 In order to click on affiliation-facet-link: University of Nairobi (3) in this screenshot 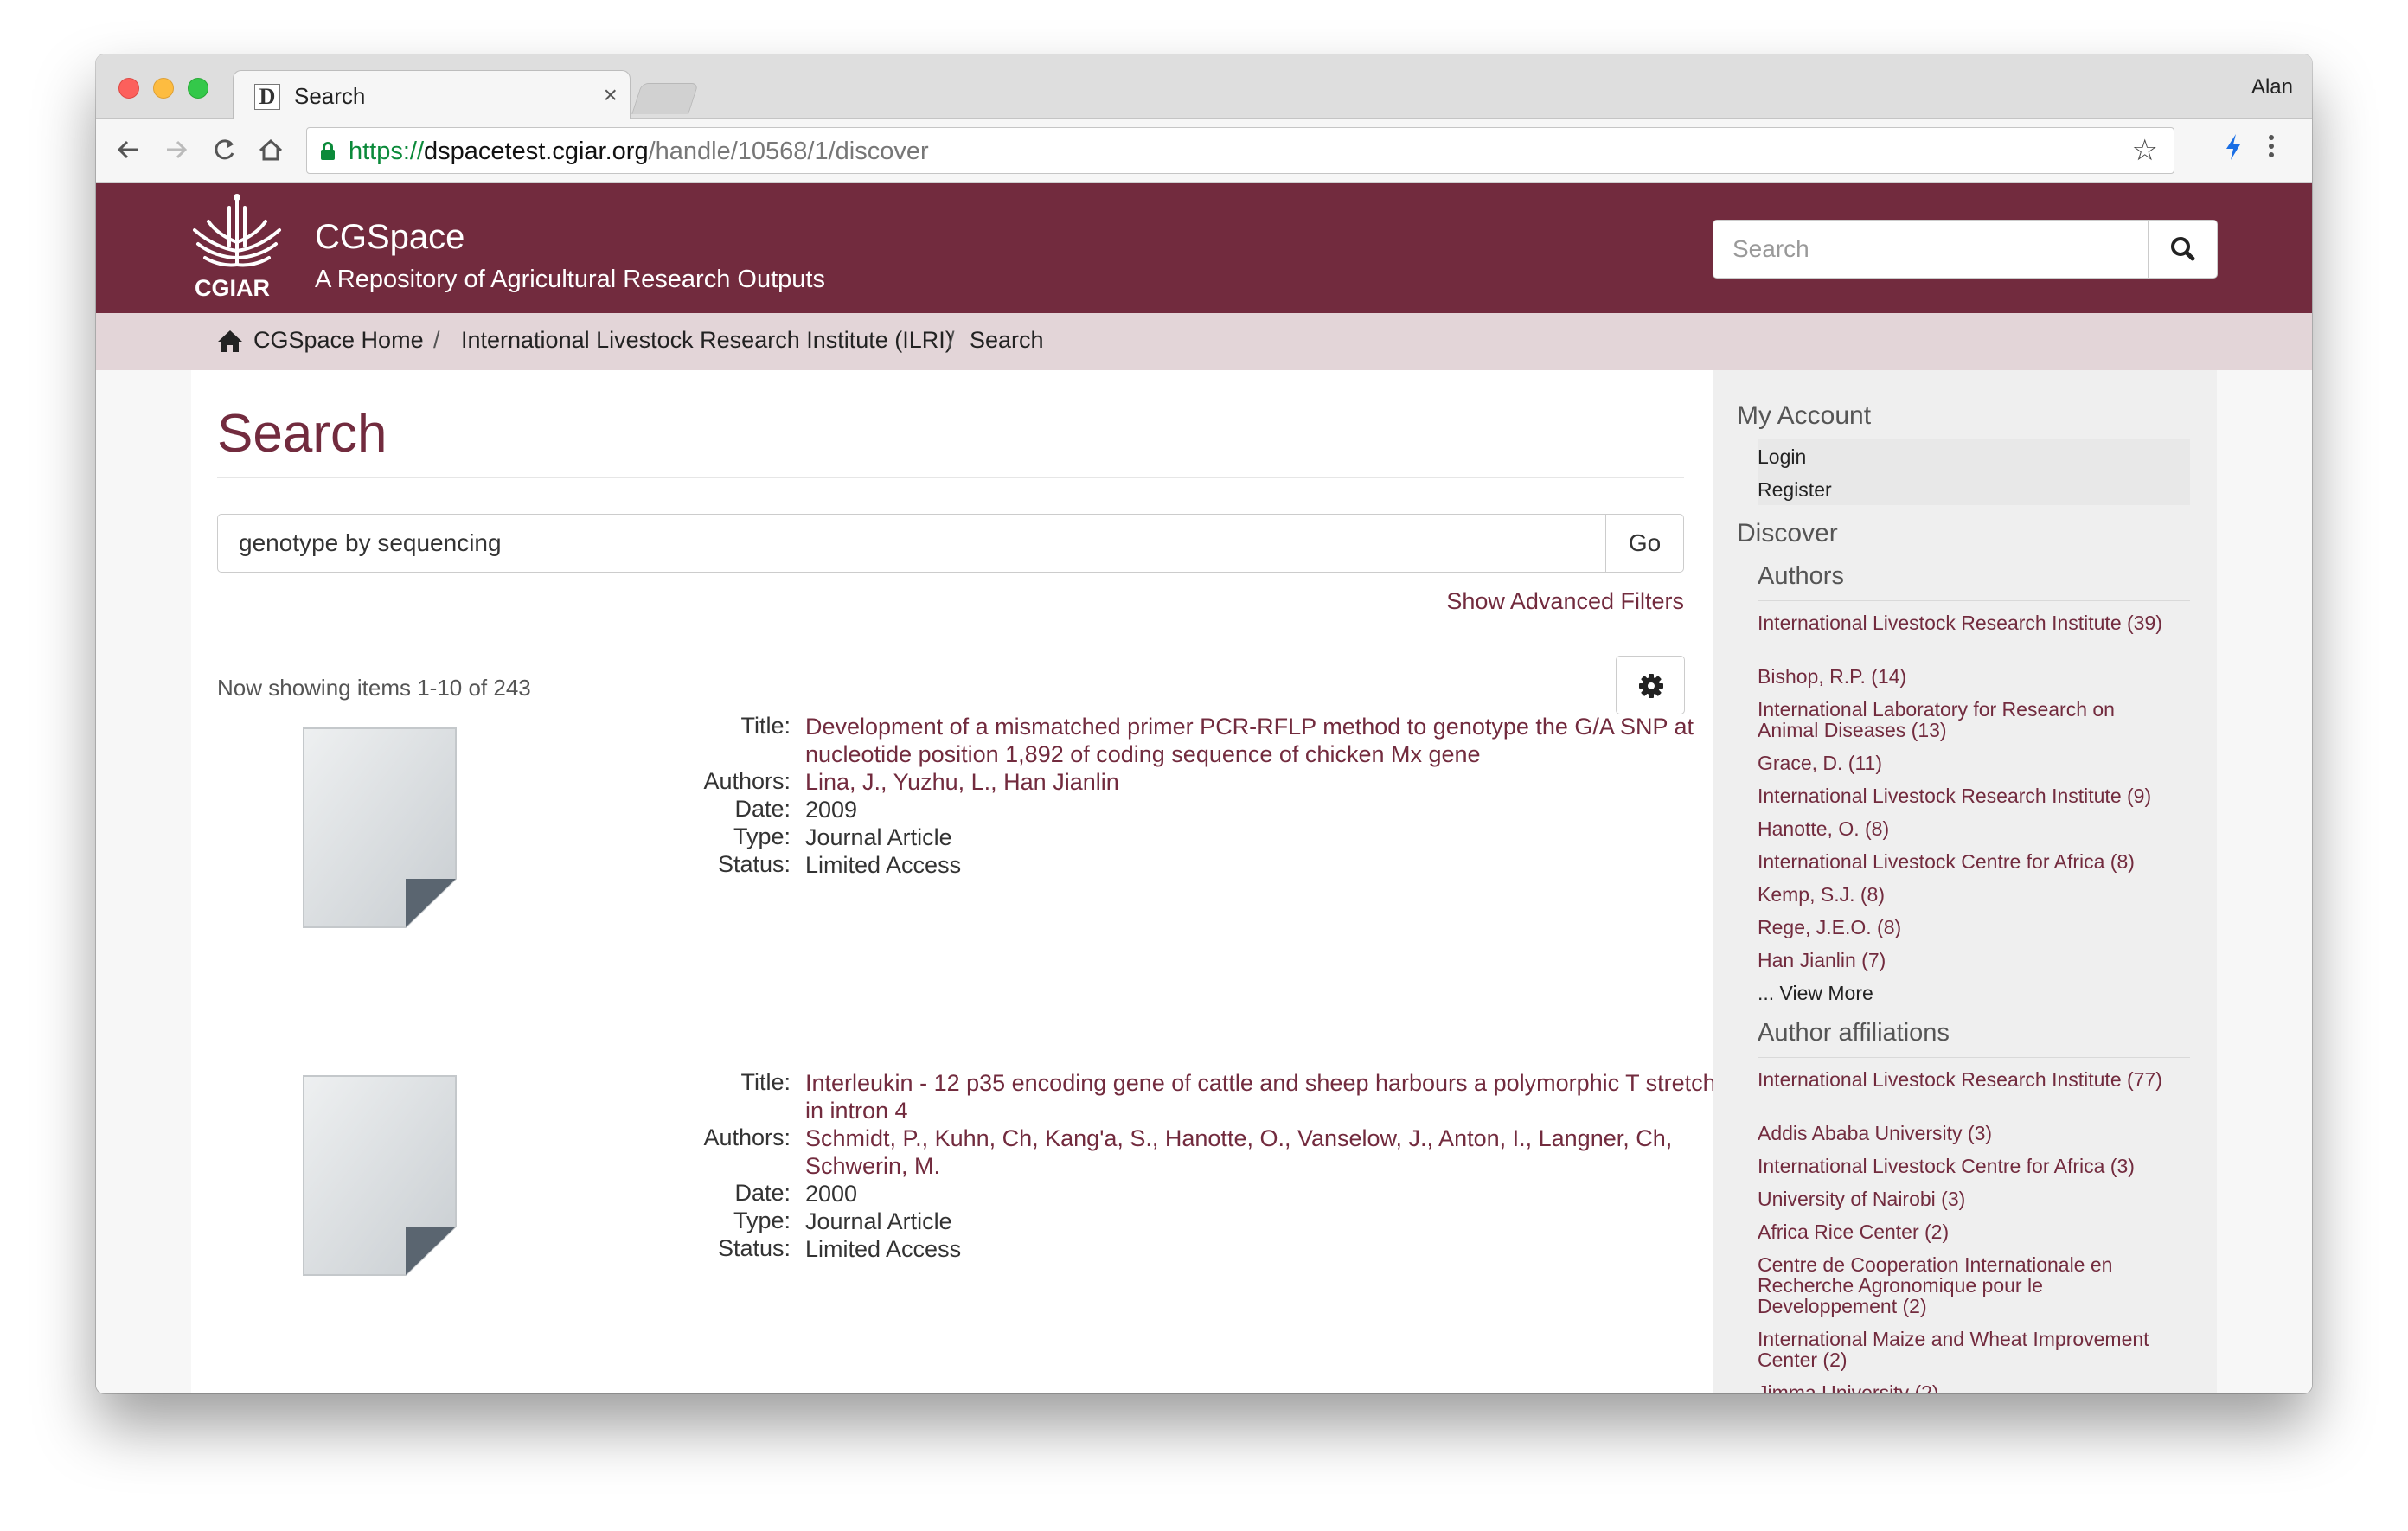, I will do `click(1965, 1198)`.